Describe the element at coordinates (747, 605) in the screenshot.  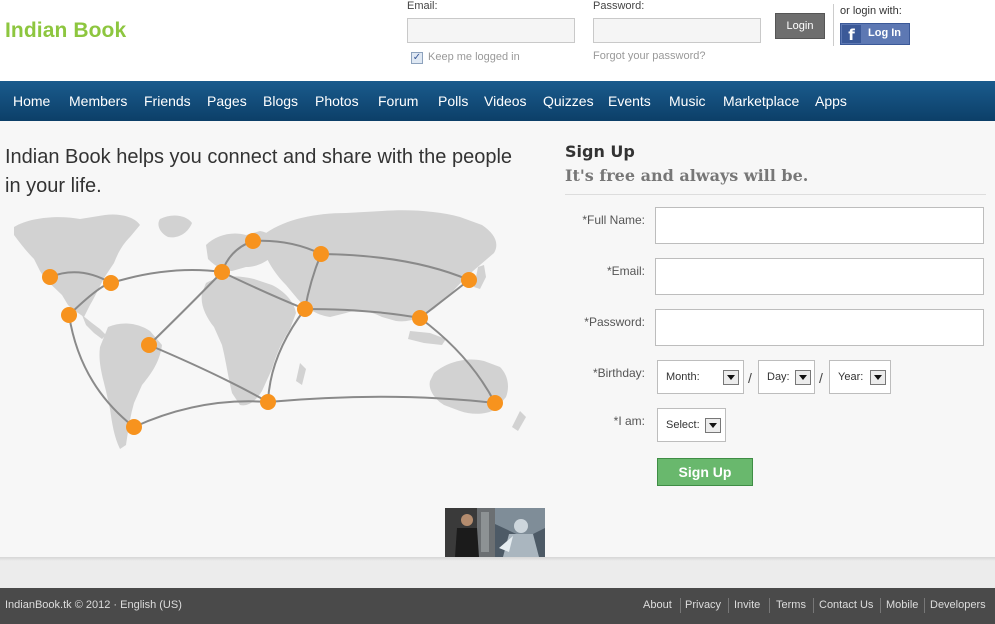
I see `footer-link-invite: Invite` at that location.